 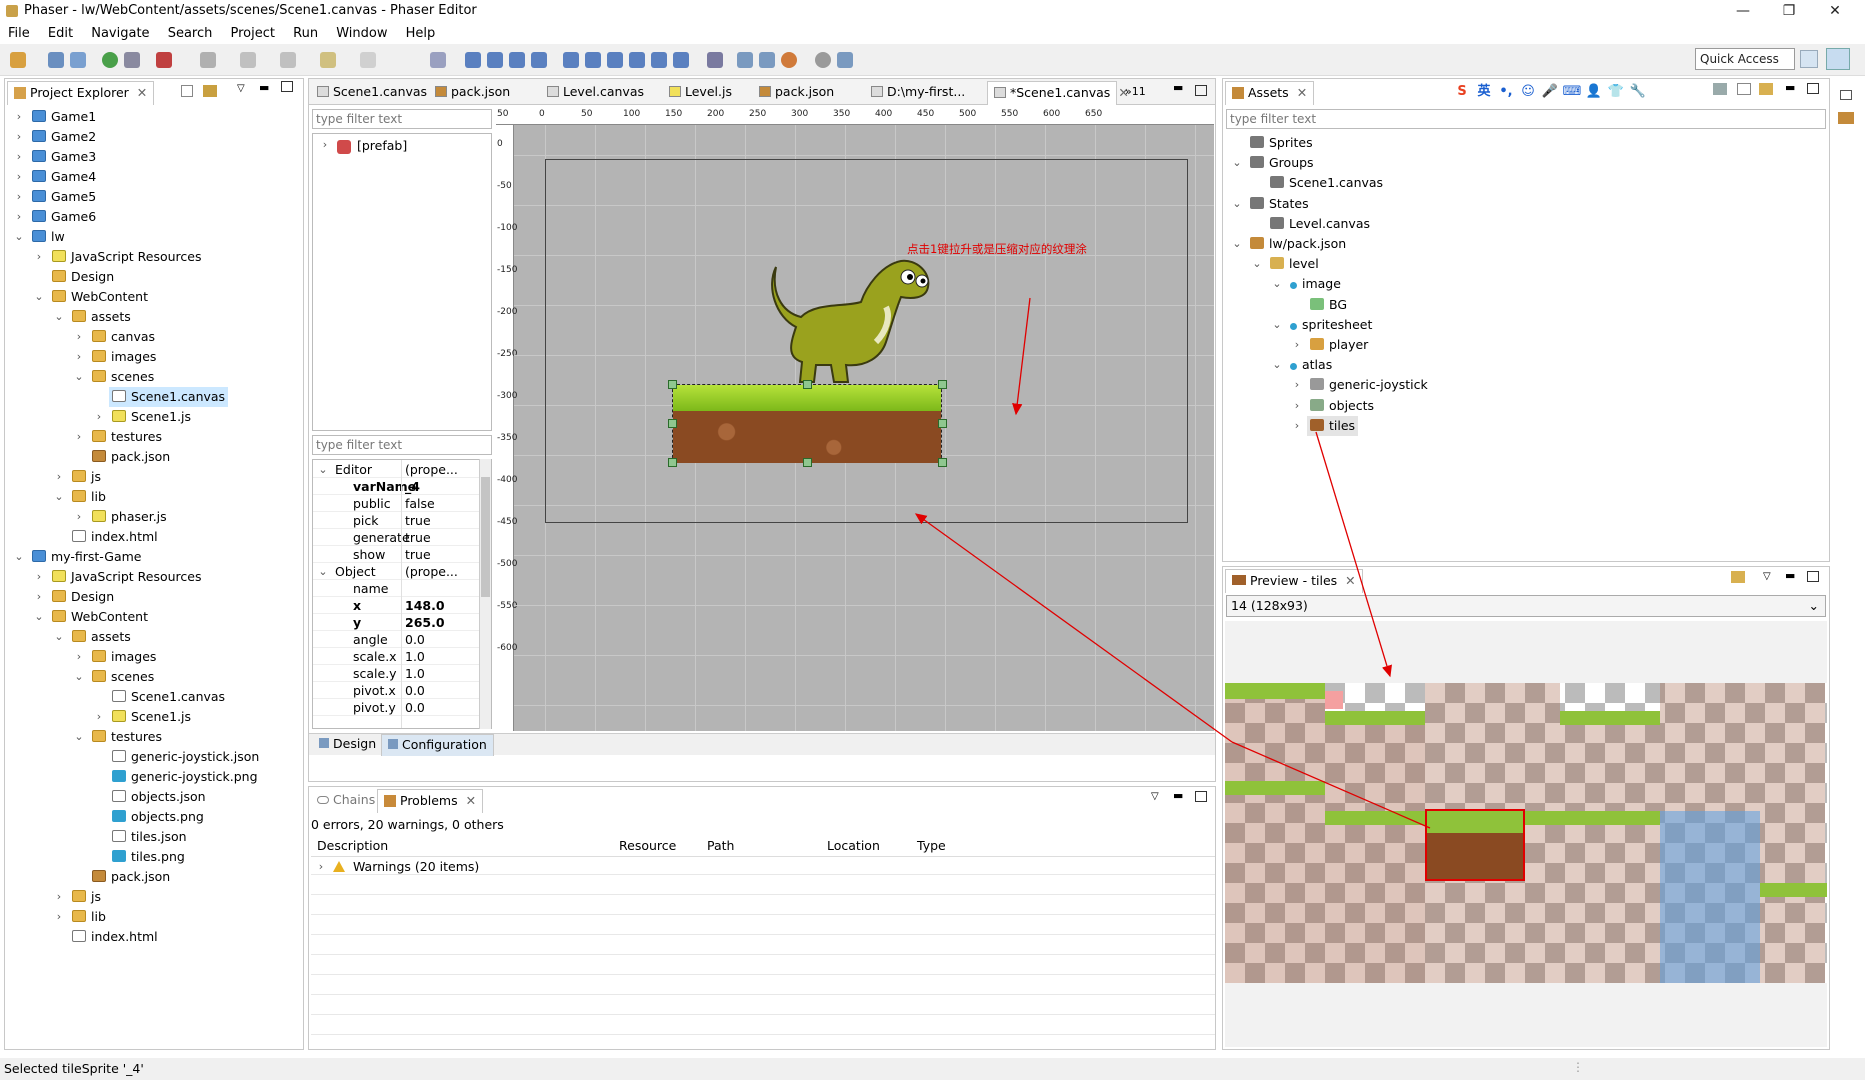 I want to click on tree-item: › Game1, so click(x=154, y=117).